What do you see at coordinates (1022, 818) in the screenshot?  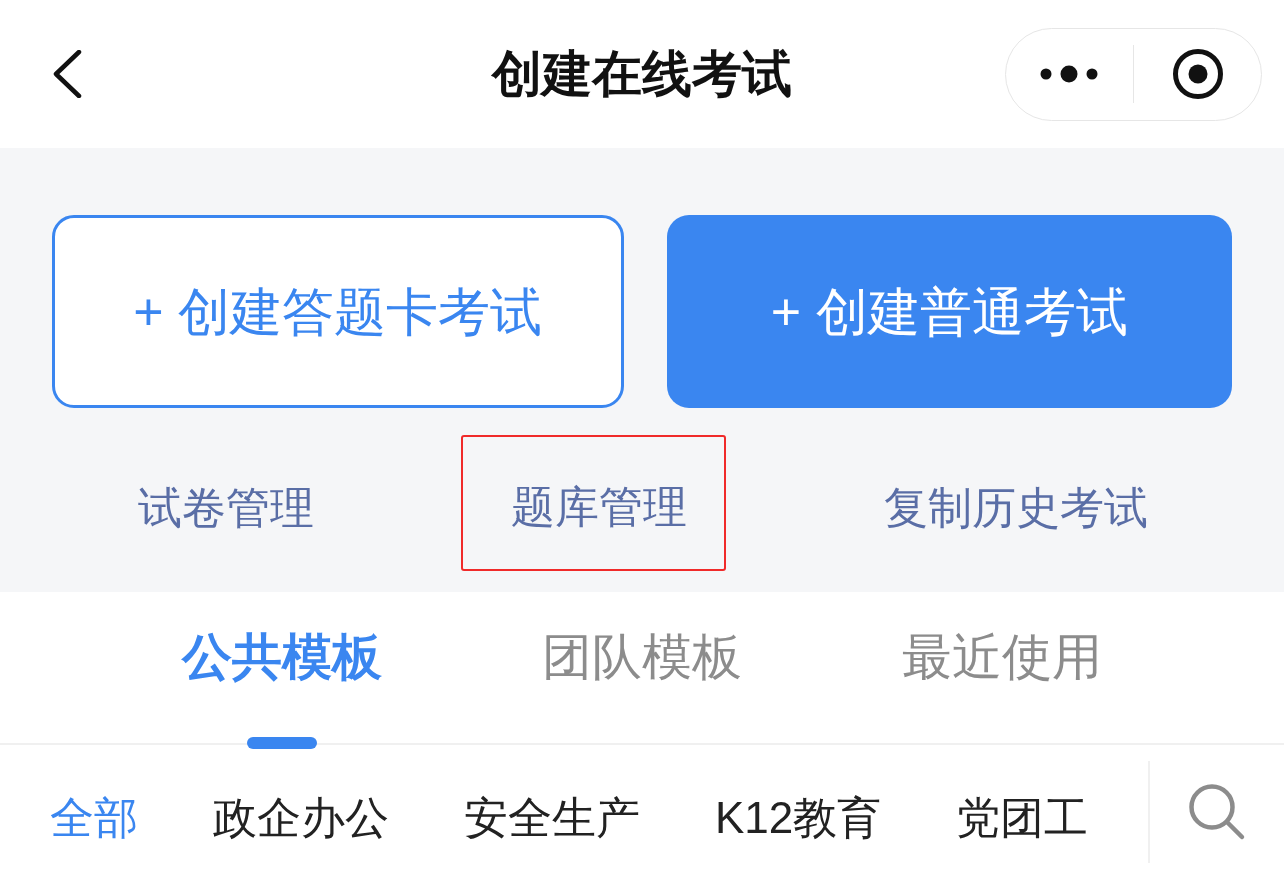 I see `category-tab: 党团工` at bounding box center [1022, 818].